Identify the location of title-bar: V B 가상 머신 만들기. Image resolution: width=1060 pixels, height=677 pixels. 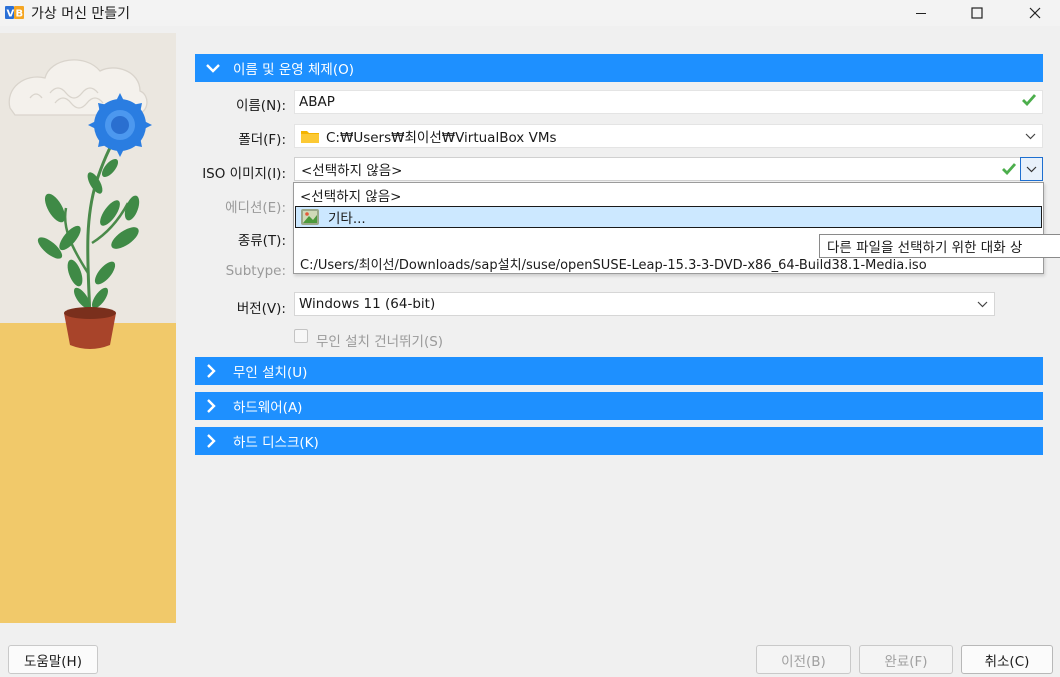
(530, 13).